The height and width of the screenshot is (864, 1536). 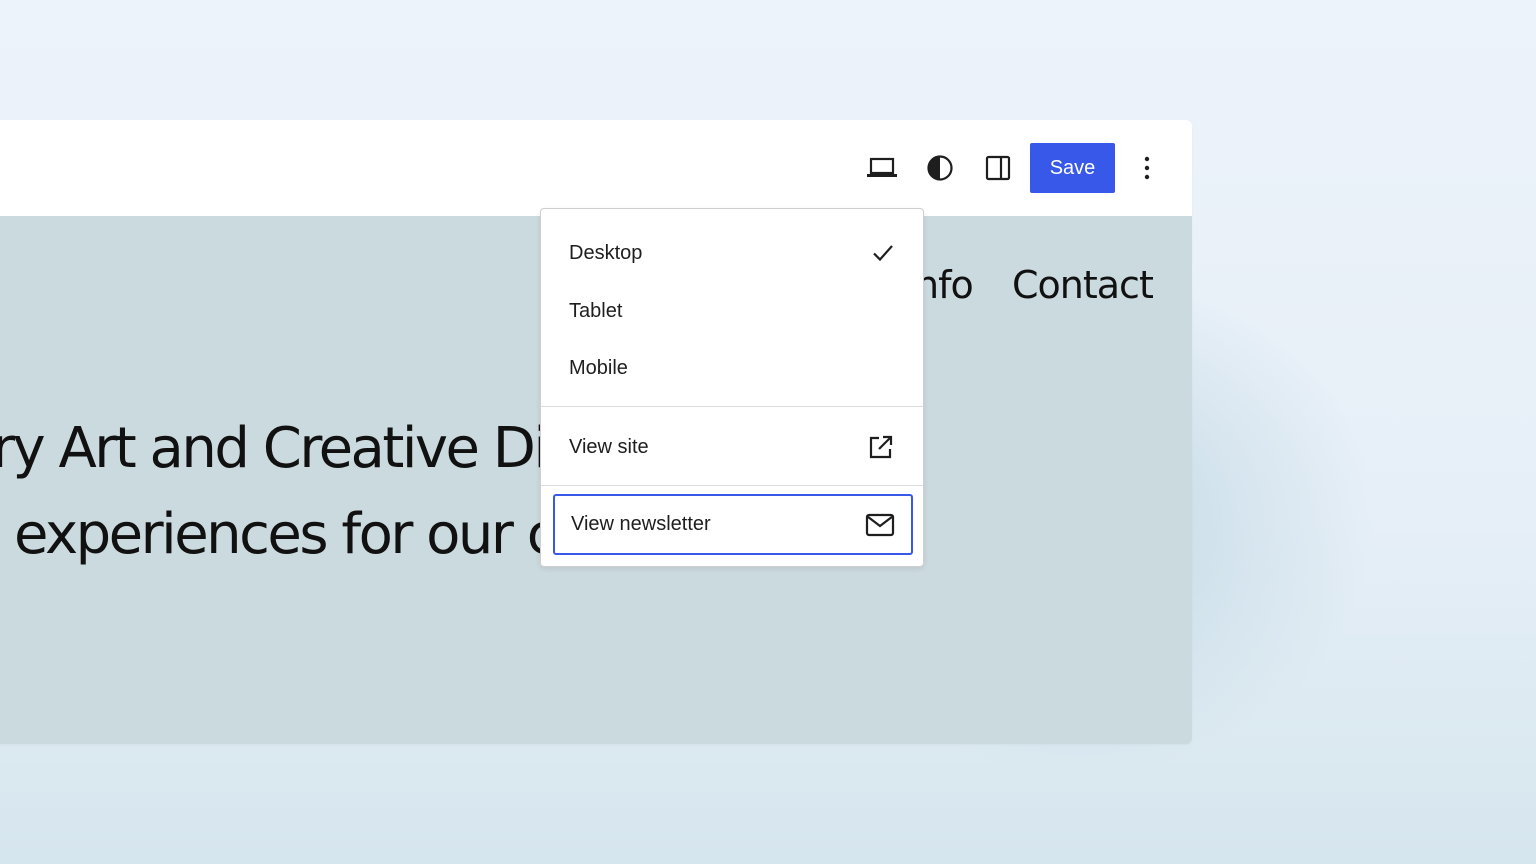 I want to click on device-preview-button, so click(x=882, y=168).